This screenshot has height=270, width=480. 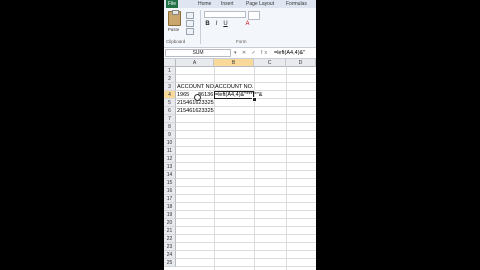 What do you see at coordinates (170, 199) in the screenshot?
I see `row-header-17: 17` at bounding box center [170, 199].